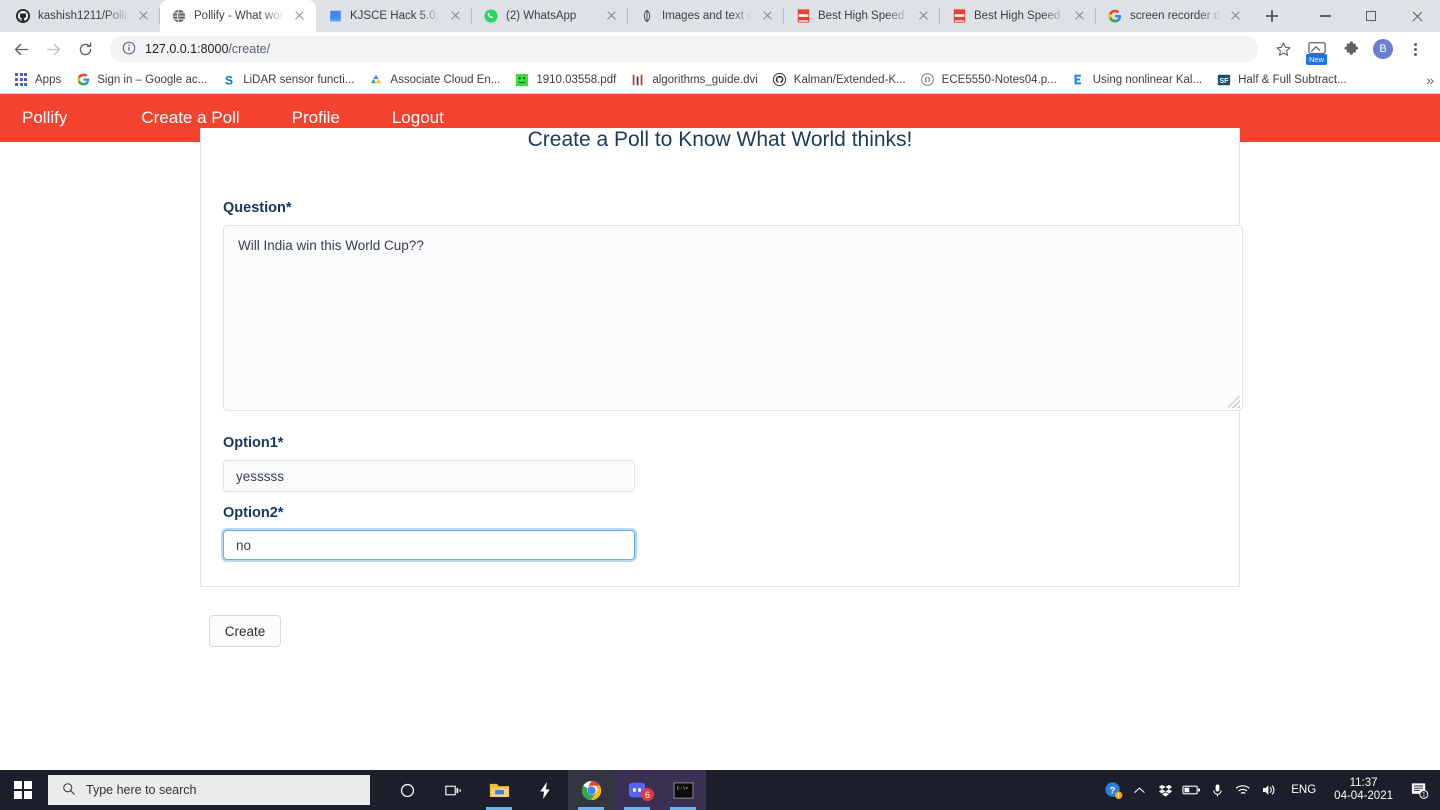  I want to click on bookmark-label: Apps, so click(48, 79).